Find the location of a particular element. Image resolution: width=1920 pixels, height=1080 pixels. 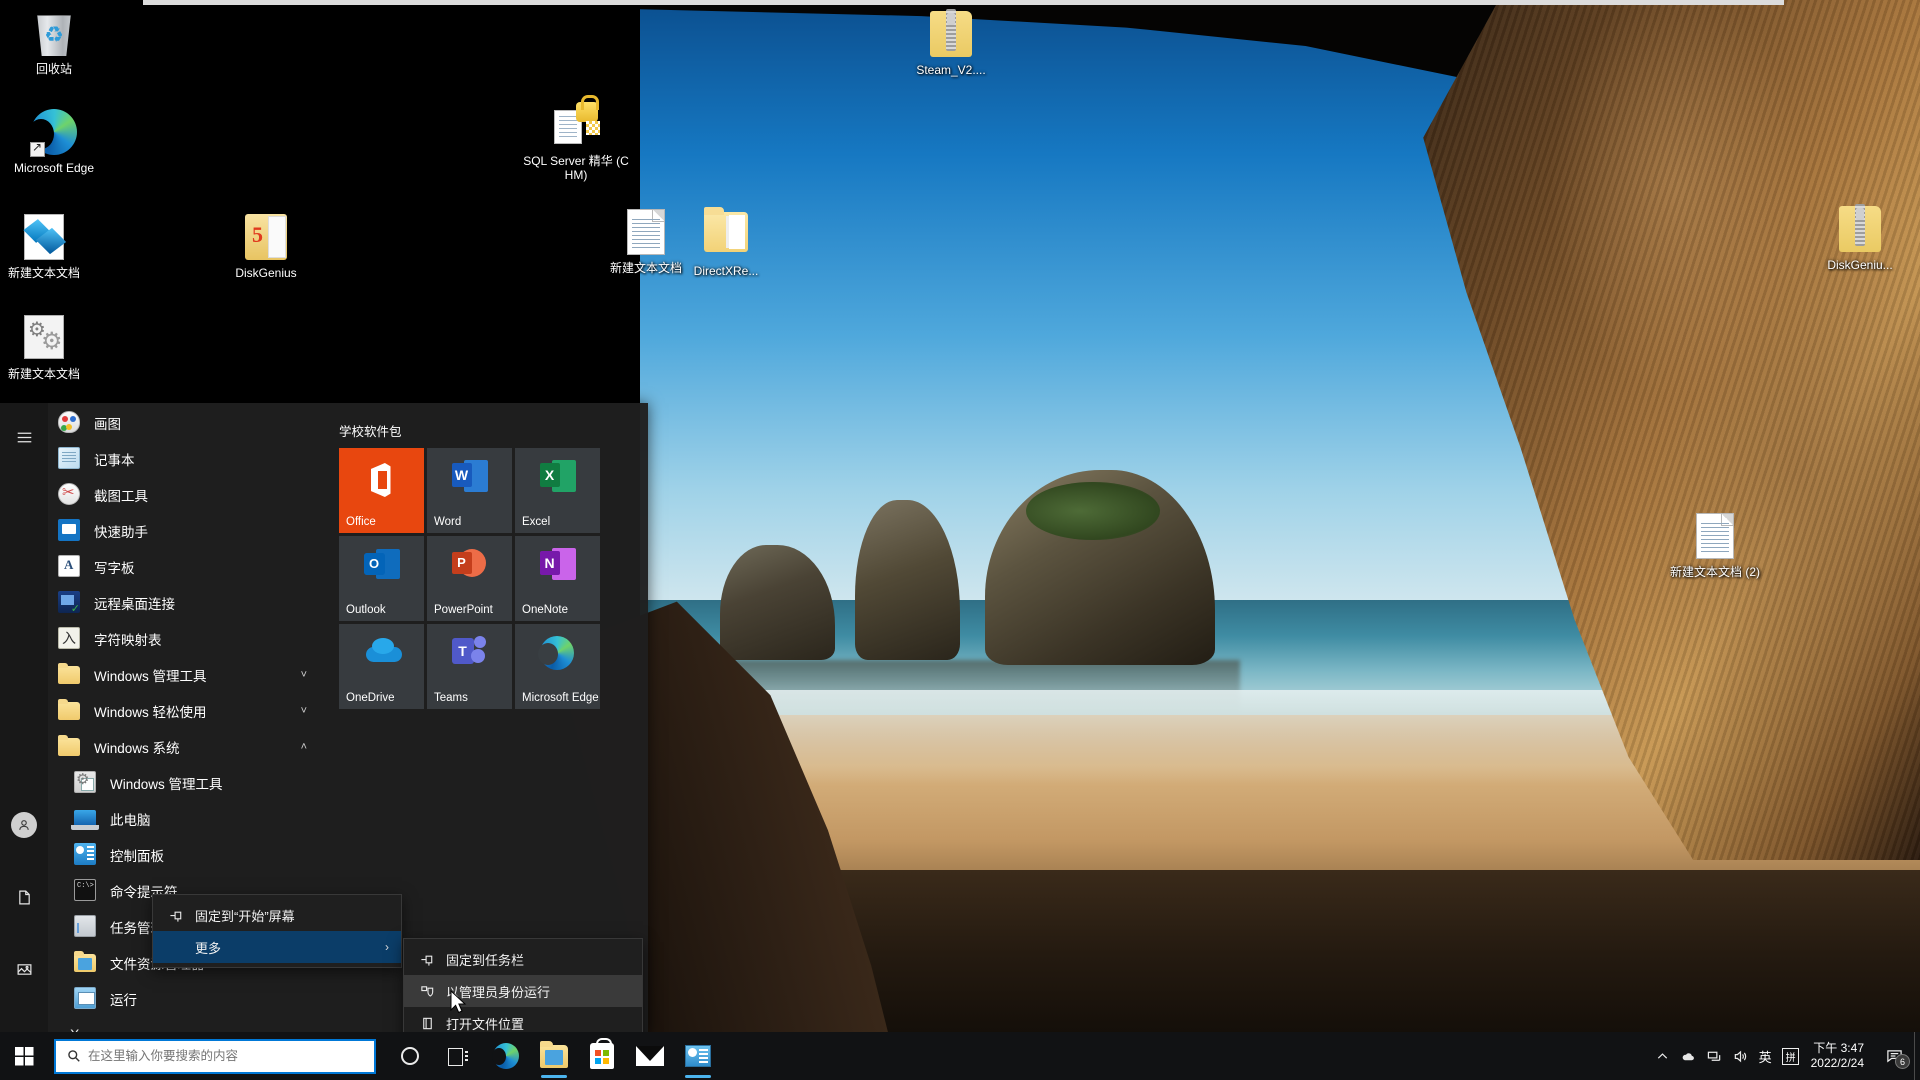

ime-icon: 拼 is located at coordinates (1791, 1056).